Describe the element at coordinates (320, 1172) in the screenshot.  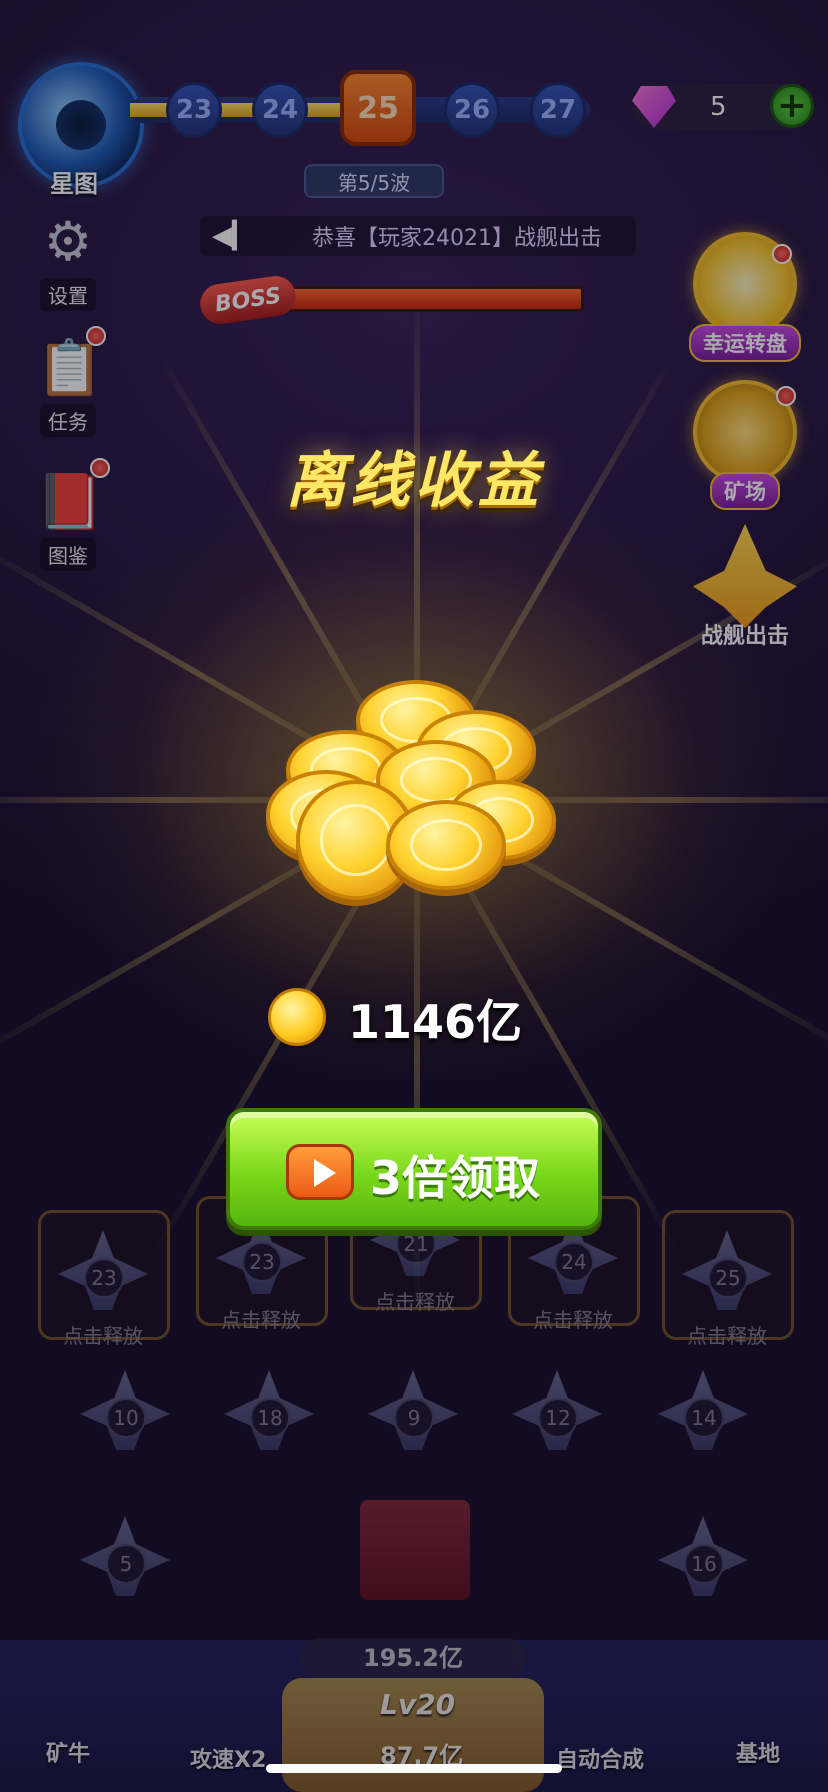
I see `video-play-icon` at that location.